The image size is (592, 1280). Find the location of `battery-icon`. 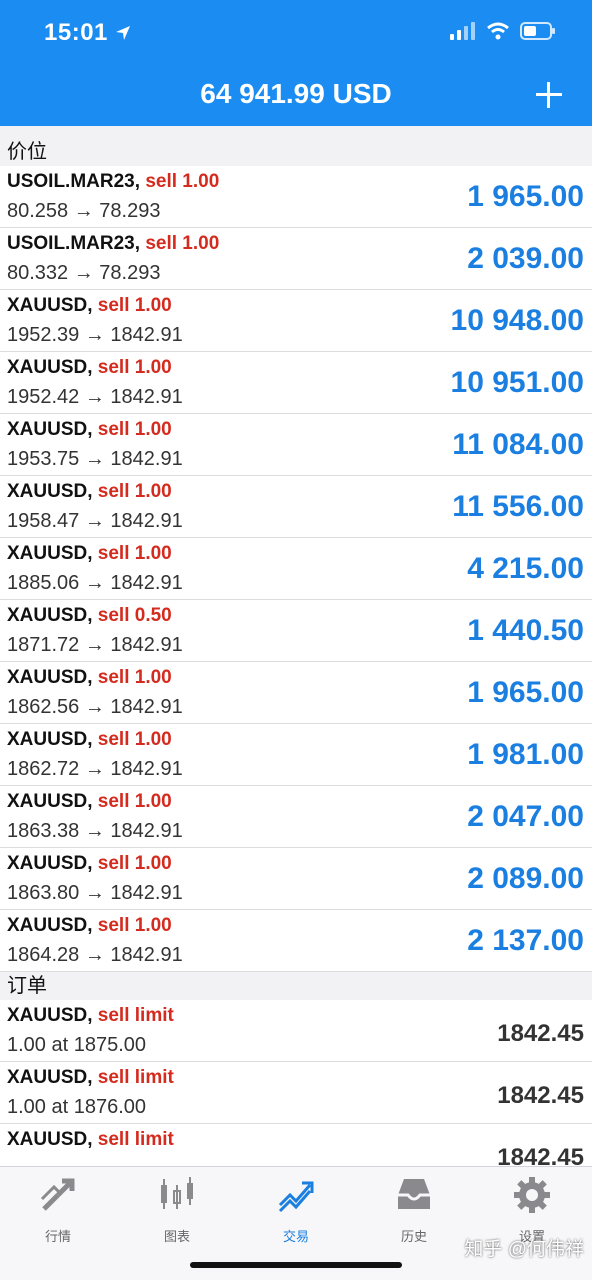

battery-icon is located at coordinates (537, 31).